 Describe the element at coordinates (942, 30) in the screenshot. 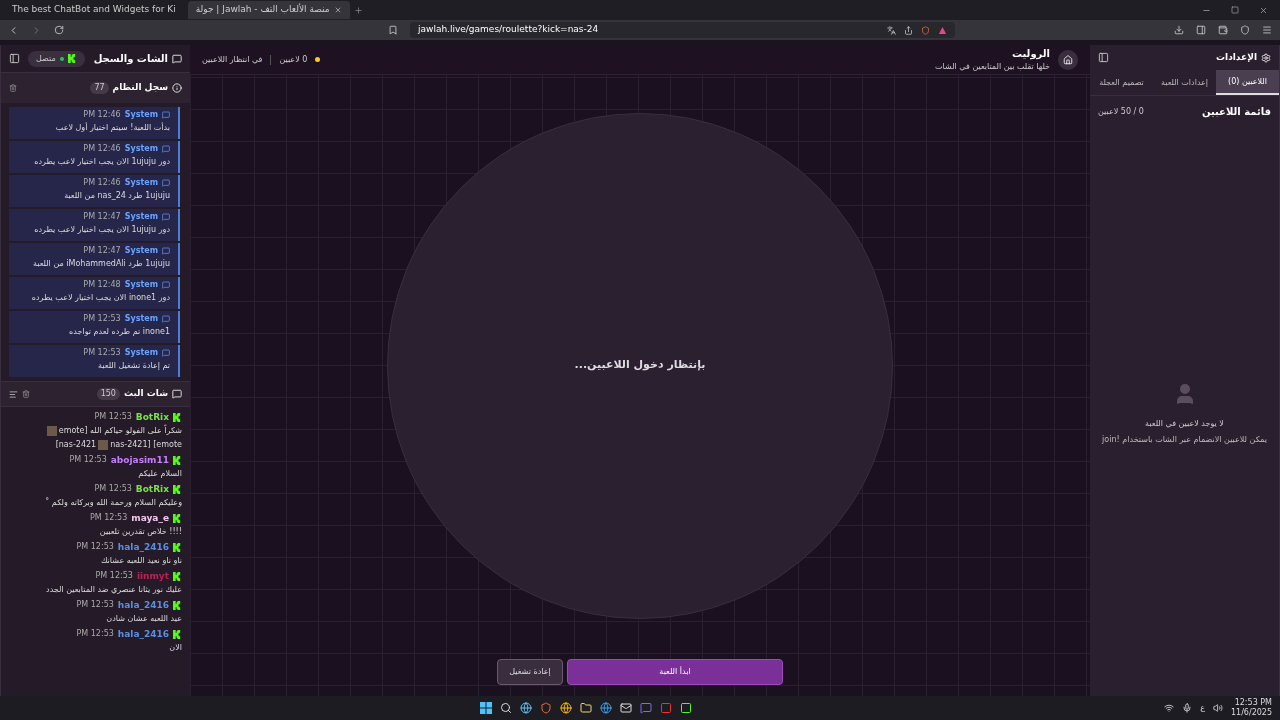

I see `triangle-icon` at that location.